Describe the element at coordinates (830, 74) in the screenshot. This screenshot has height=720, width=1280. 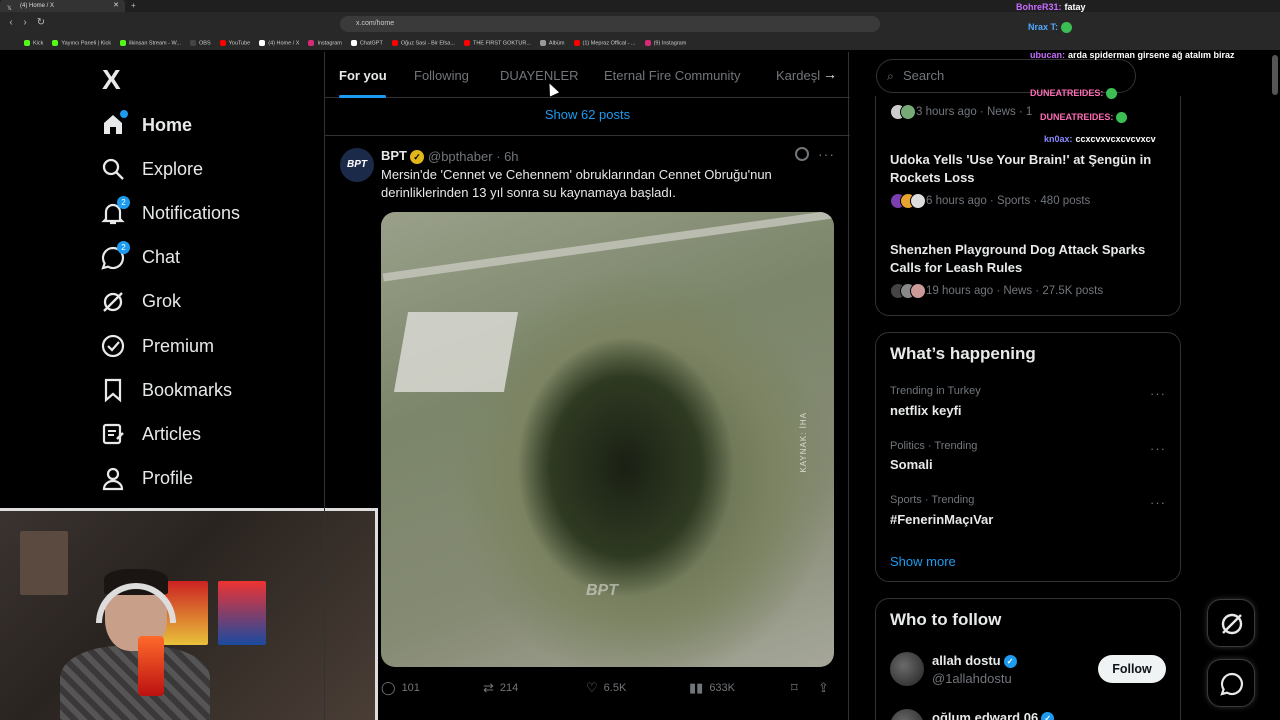
I see `arrow-right-icon: →` at that location.